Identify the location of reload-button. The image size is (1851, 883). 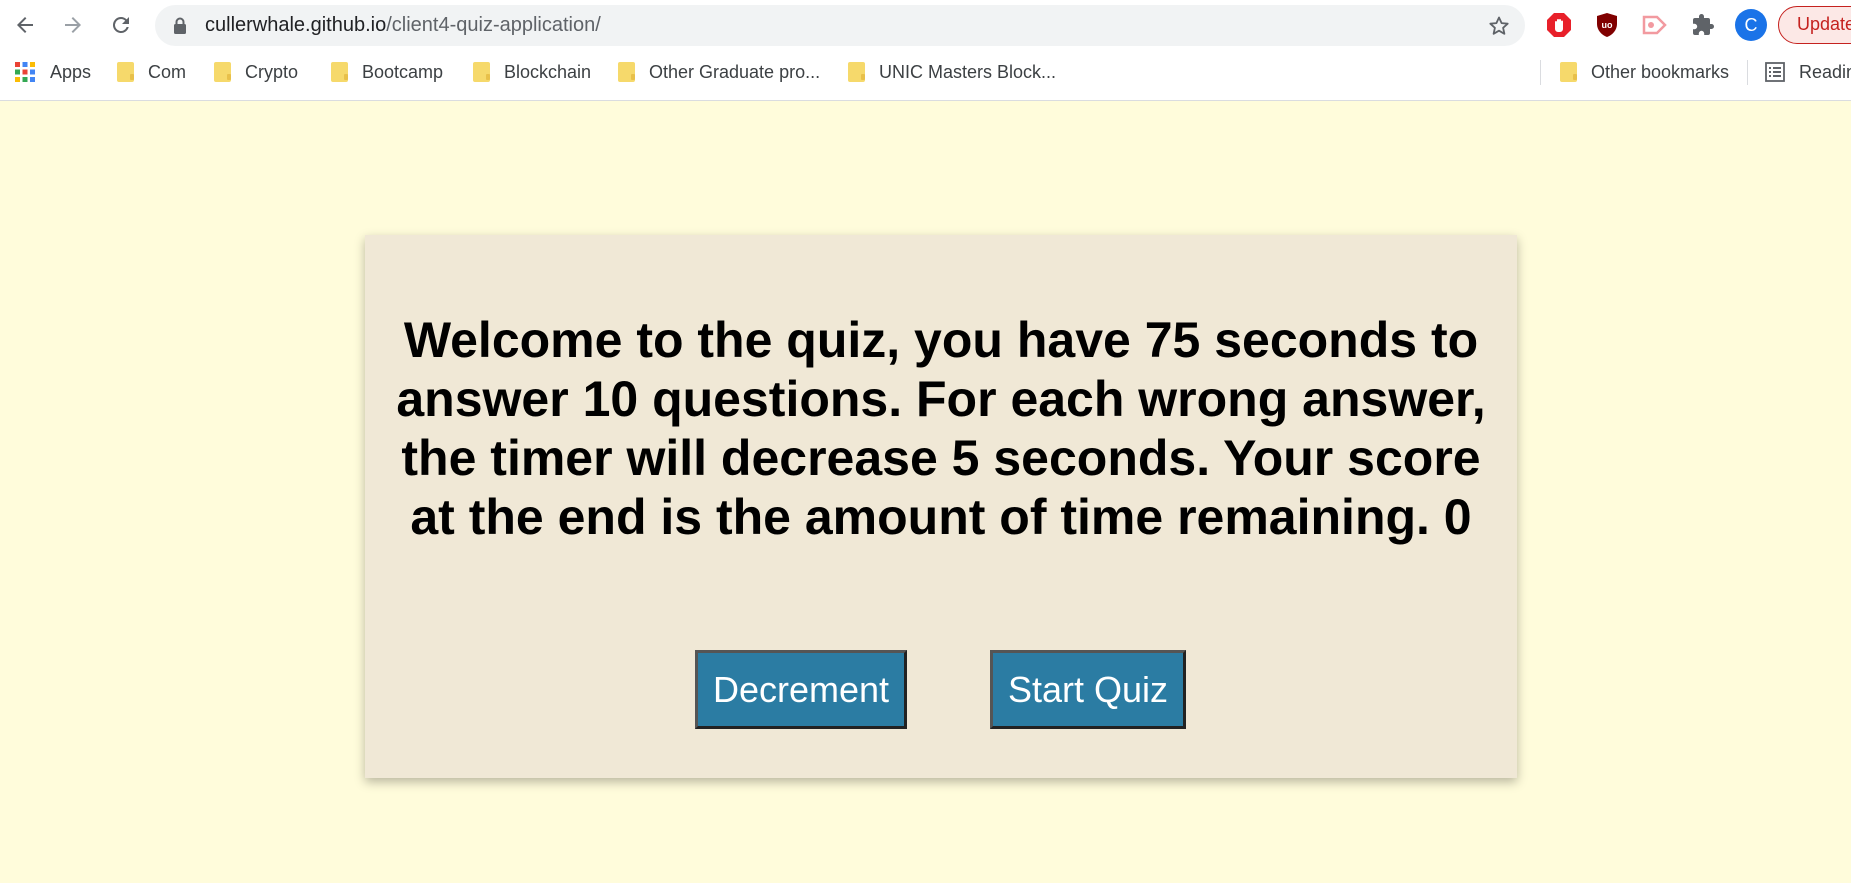
(121, 25).